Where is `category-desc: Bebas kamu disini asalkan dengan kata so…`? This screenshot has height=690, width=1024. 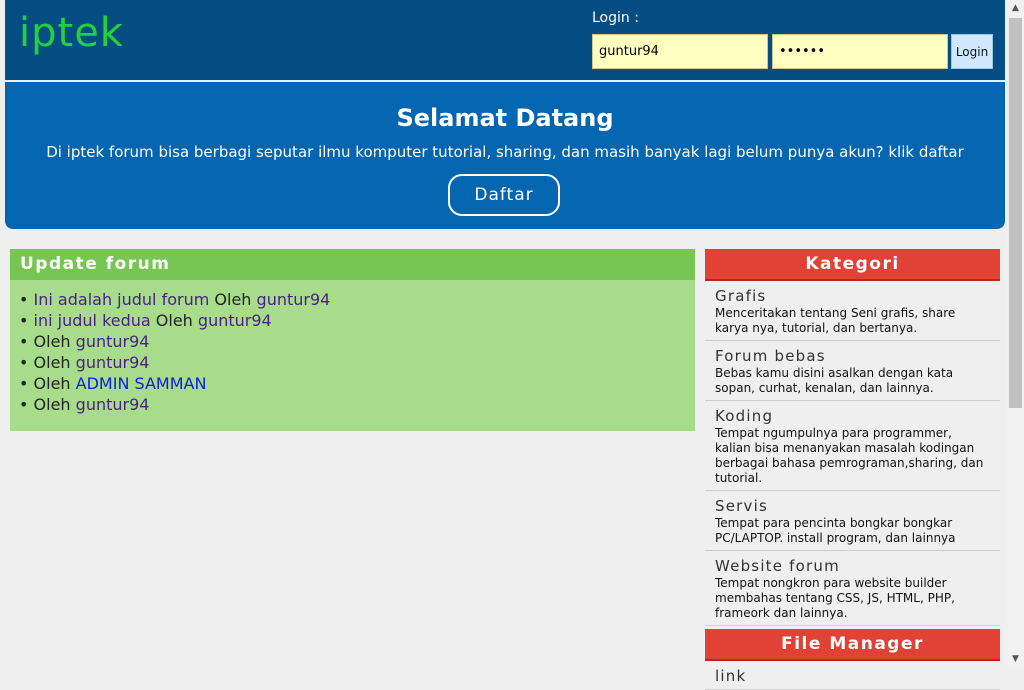 category-desc: Bebas kamu disini asalkan dengan kata so… is located at coordinates (834, 380).